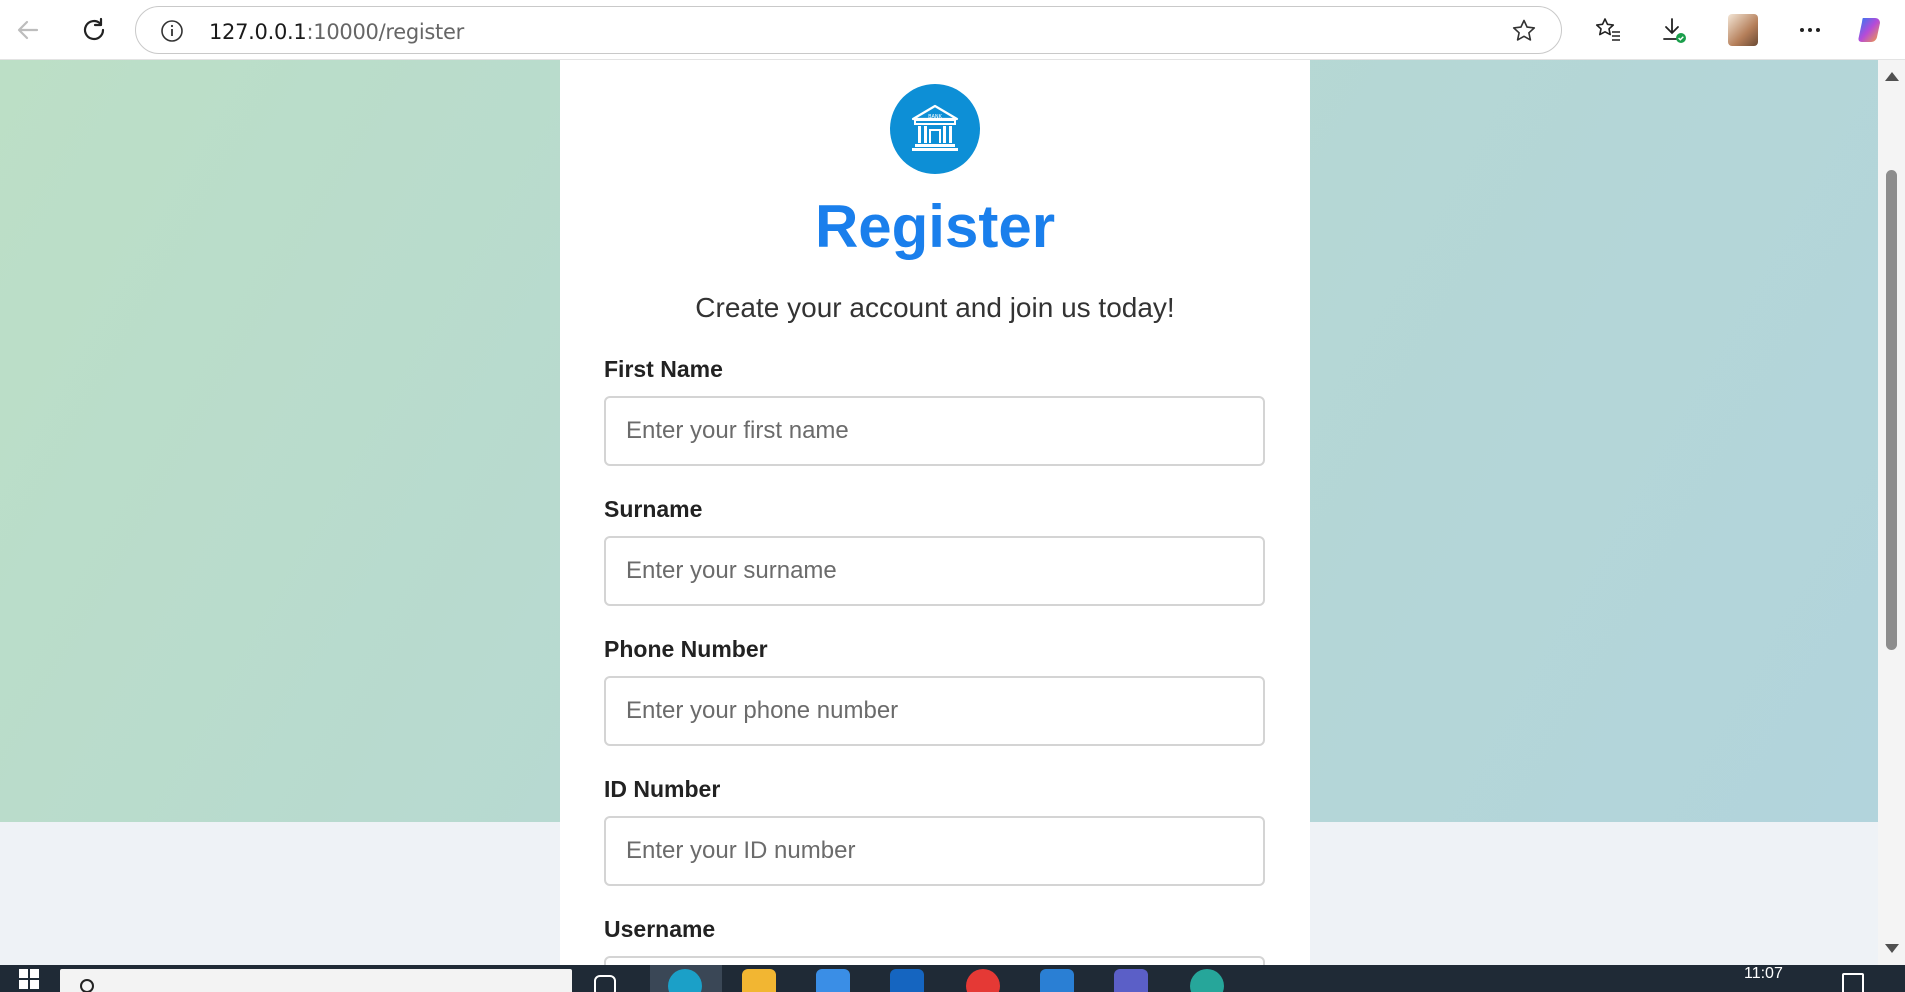  I want to click on back-button, so click(28, 30).